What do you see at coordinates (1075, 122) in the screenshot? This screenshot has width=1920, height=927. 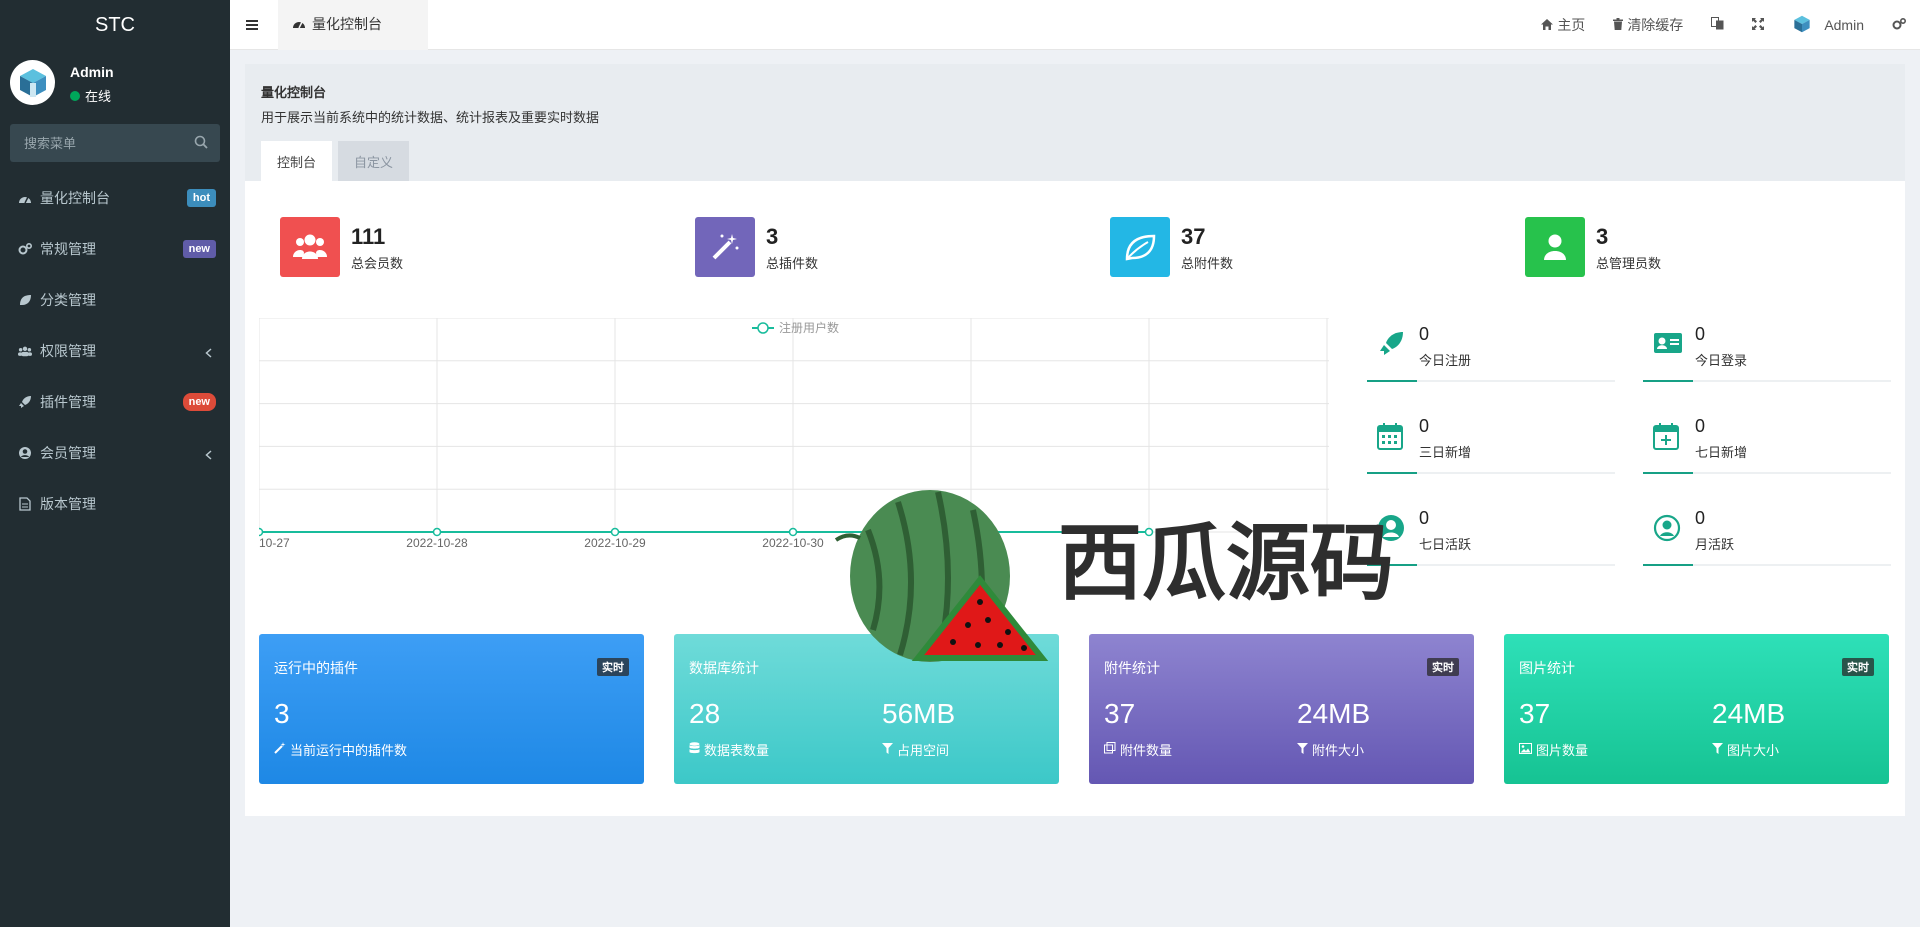 I see `panel-heading: 量化控制台 用于展示当前系统中的统计数据、统计报表及重要实时数据 控制台 自定义` at bounding box center [1075, 122].